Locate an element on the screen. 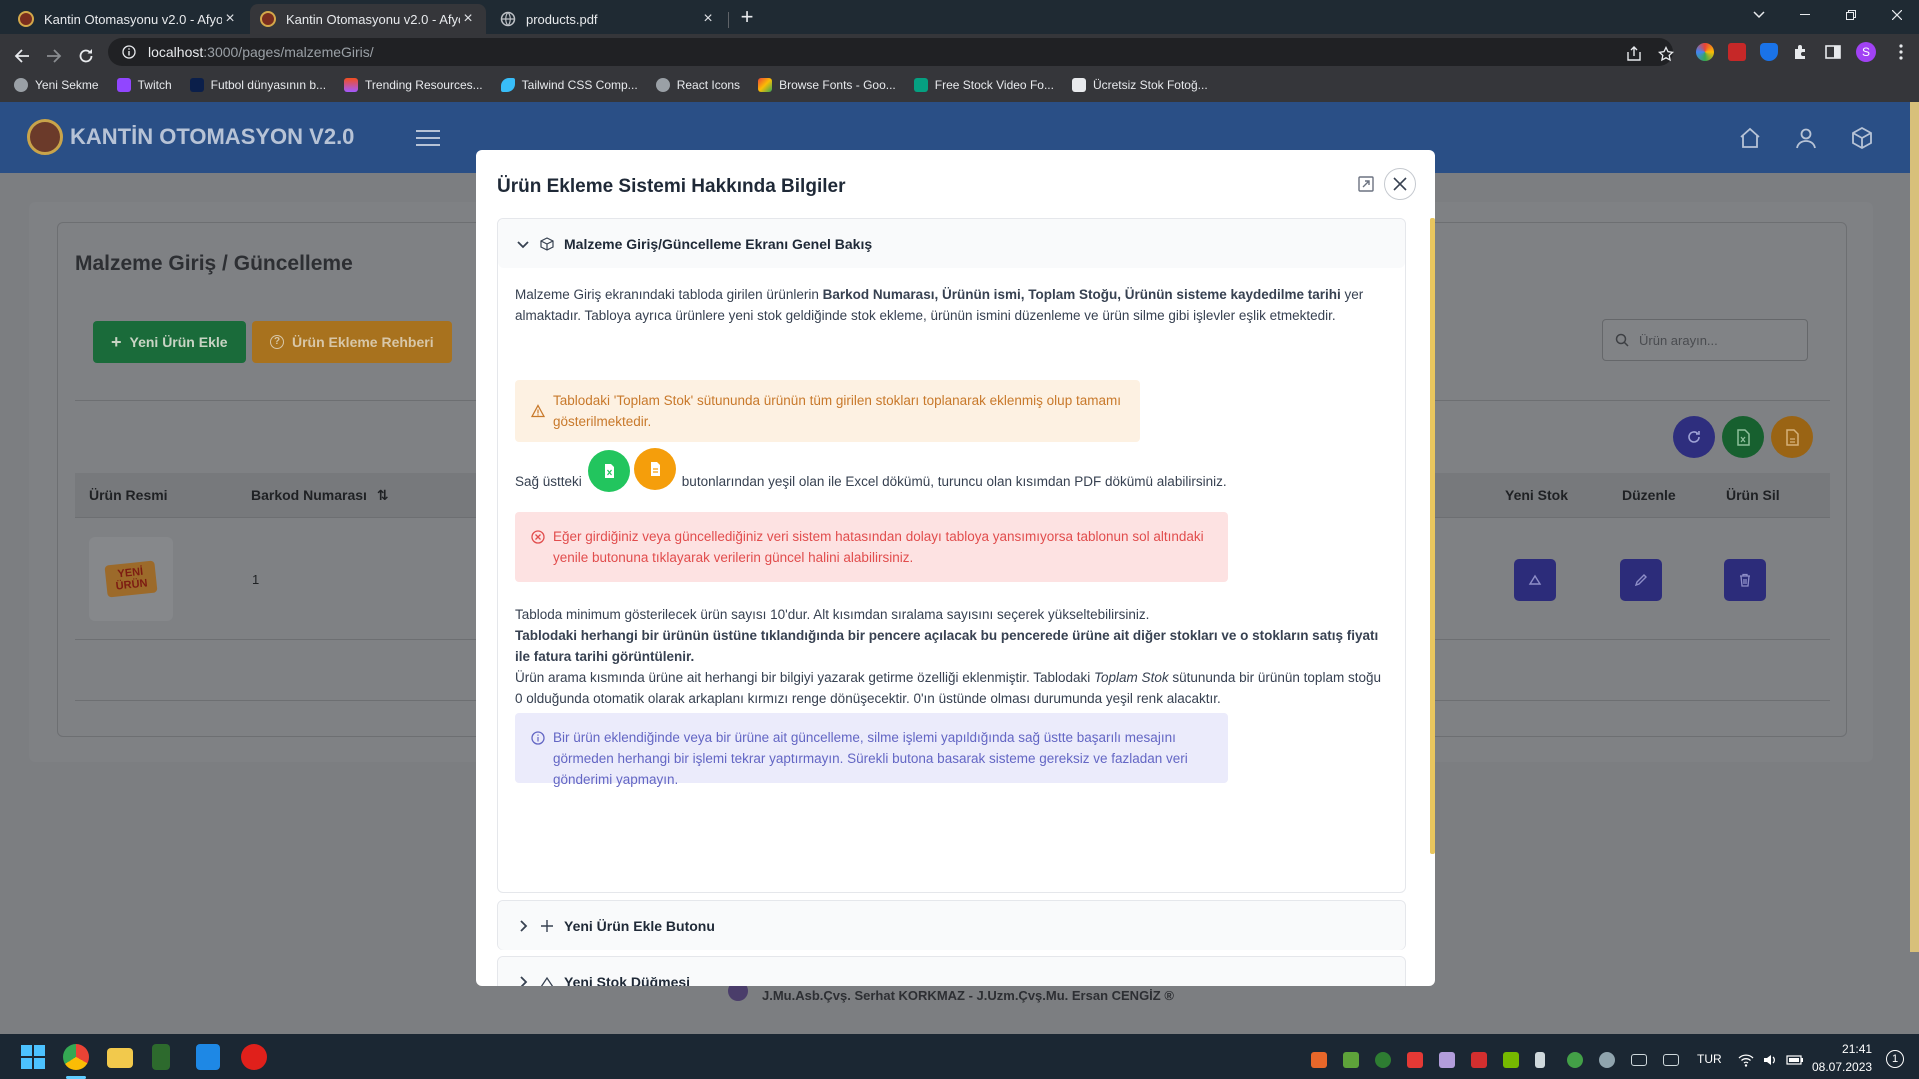 This screenshot has height=1079, width=1919. language-indicator: TUR is located at coordinates (1709, 1059).